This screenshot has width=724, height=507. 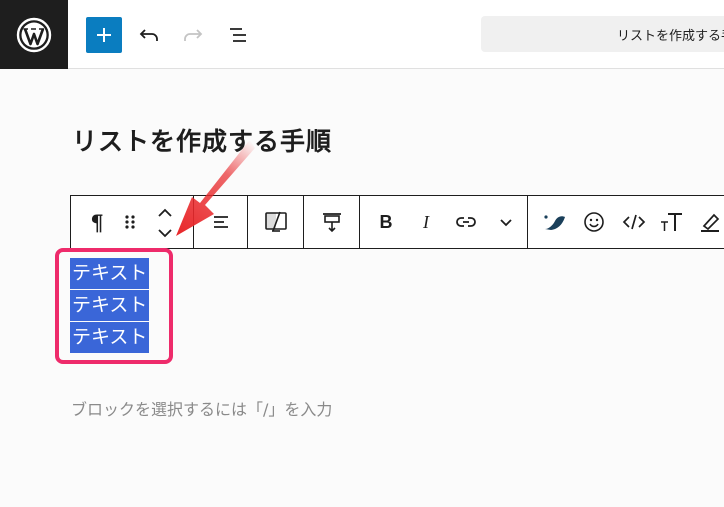 I want to click on highlight-button, so click(x=708, y=222).